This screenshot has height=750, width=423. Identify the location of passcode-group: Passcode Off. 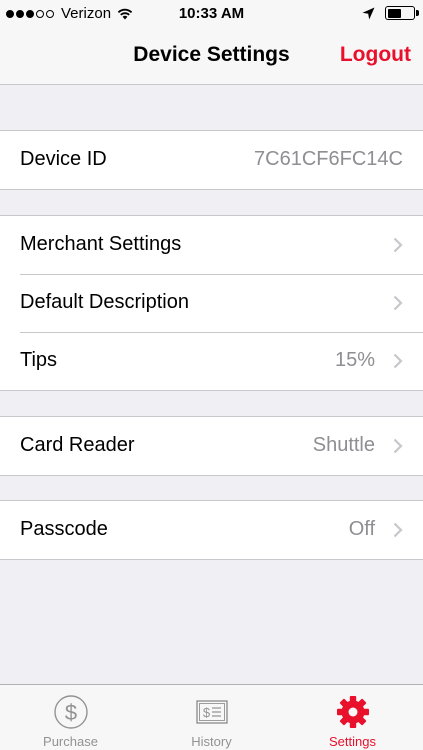
(211, 530).